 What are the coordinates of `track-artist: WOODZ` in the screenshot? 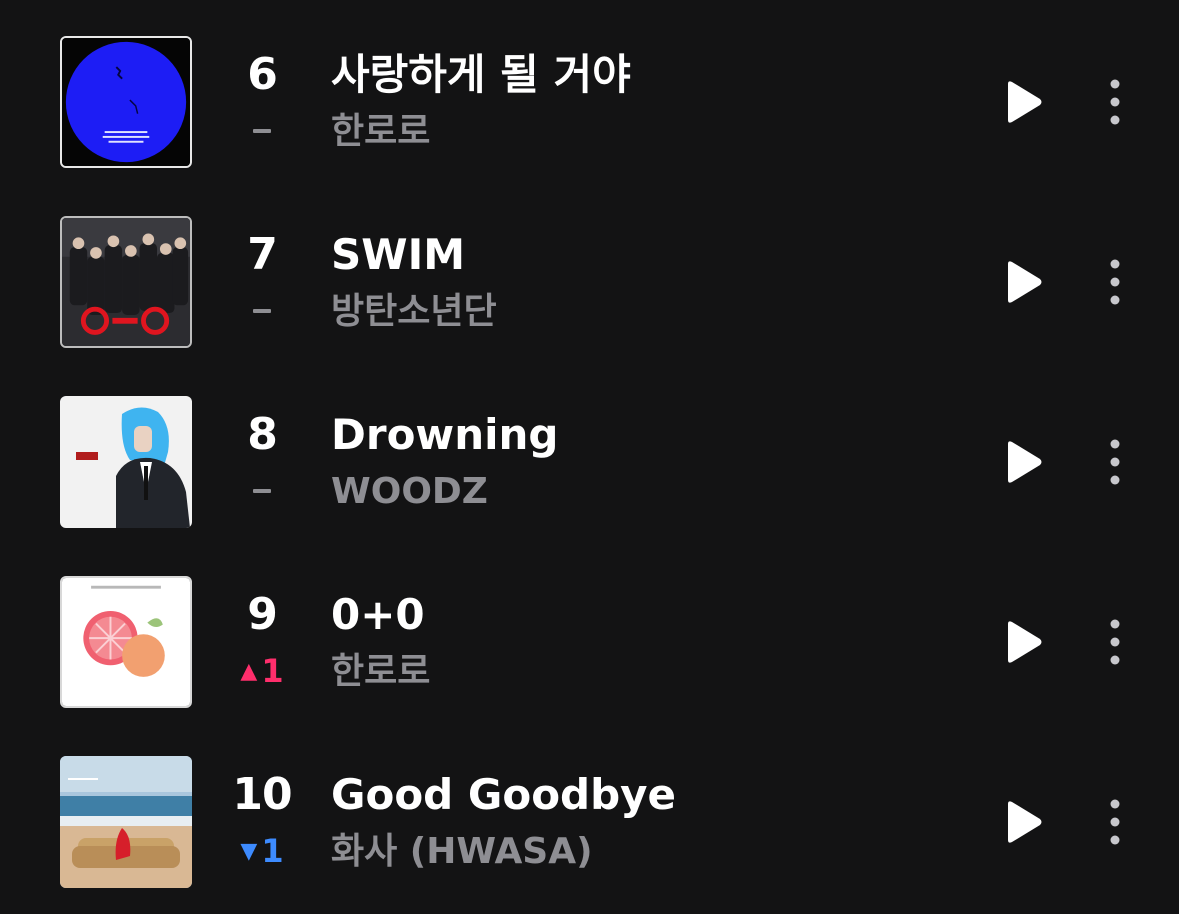 It's located at (409, 492).